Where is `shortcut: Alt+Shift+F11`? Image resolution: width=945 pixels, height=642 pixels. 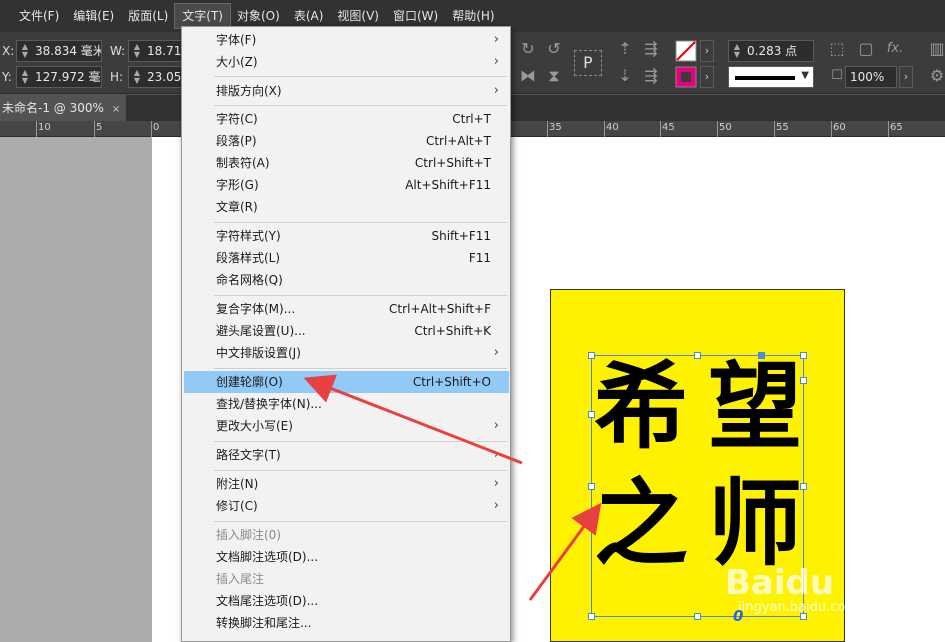 shortcut: Alt+Shift+F11 is located at coordinates (448, 185).